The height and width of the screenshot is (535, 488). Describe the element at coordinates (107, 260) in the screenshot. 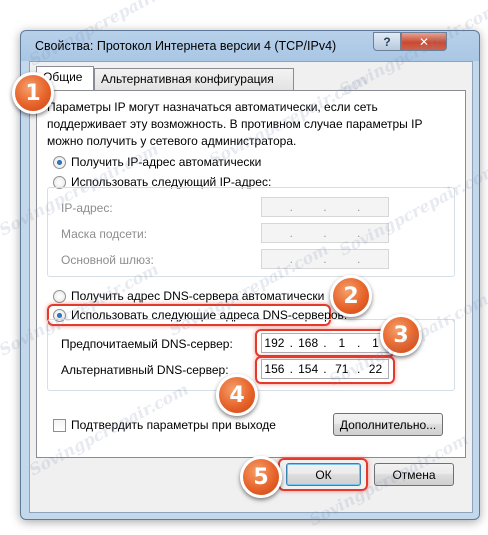

I see `gateway-label: Основной шлюз:` at that location.